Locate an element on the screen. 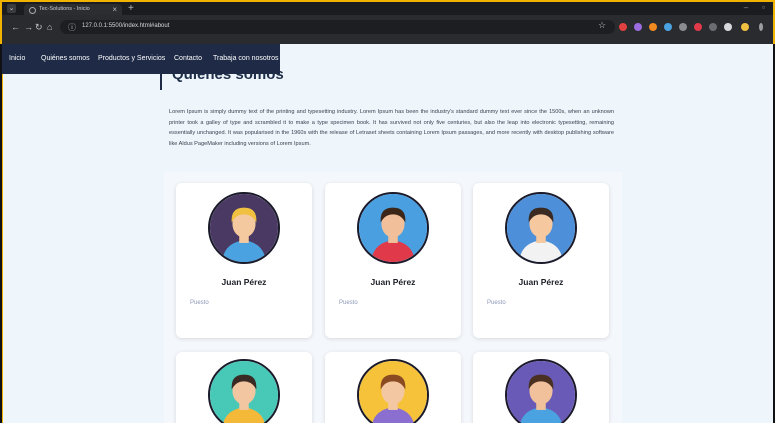  site-info-icon: ⓘ is located at coordinates (72, 27).